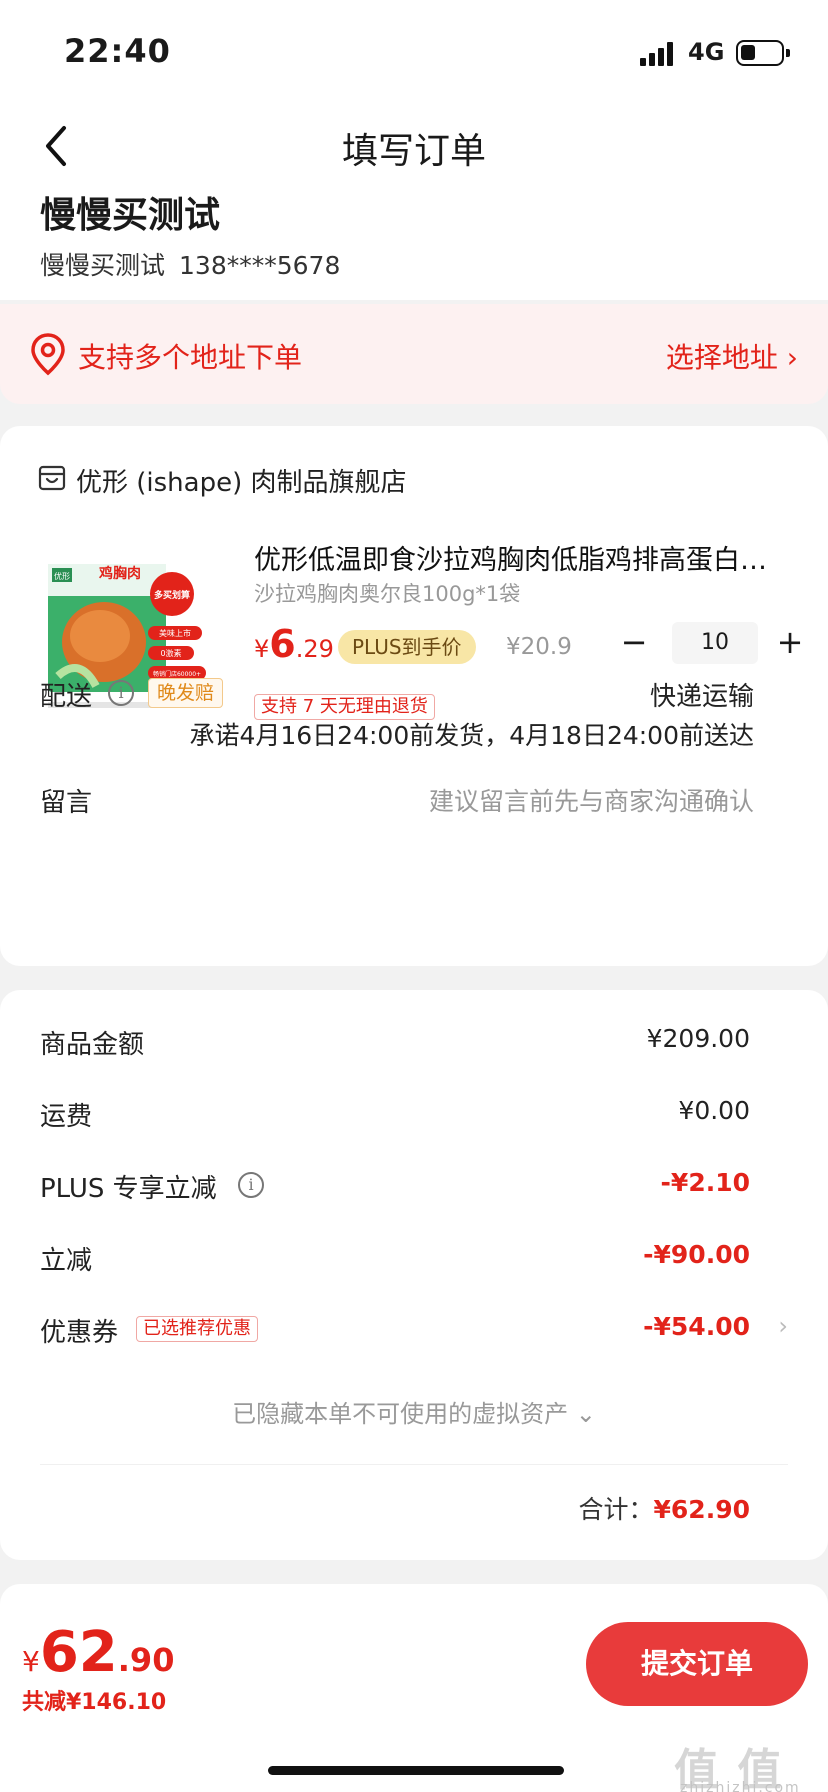 The image size is (828, 1792). What do you see at coordinates (260, 265) in the screenshot?
I see `receiver-phone: 138****5678` at bounding box center [260, 265].